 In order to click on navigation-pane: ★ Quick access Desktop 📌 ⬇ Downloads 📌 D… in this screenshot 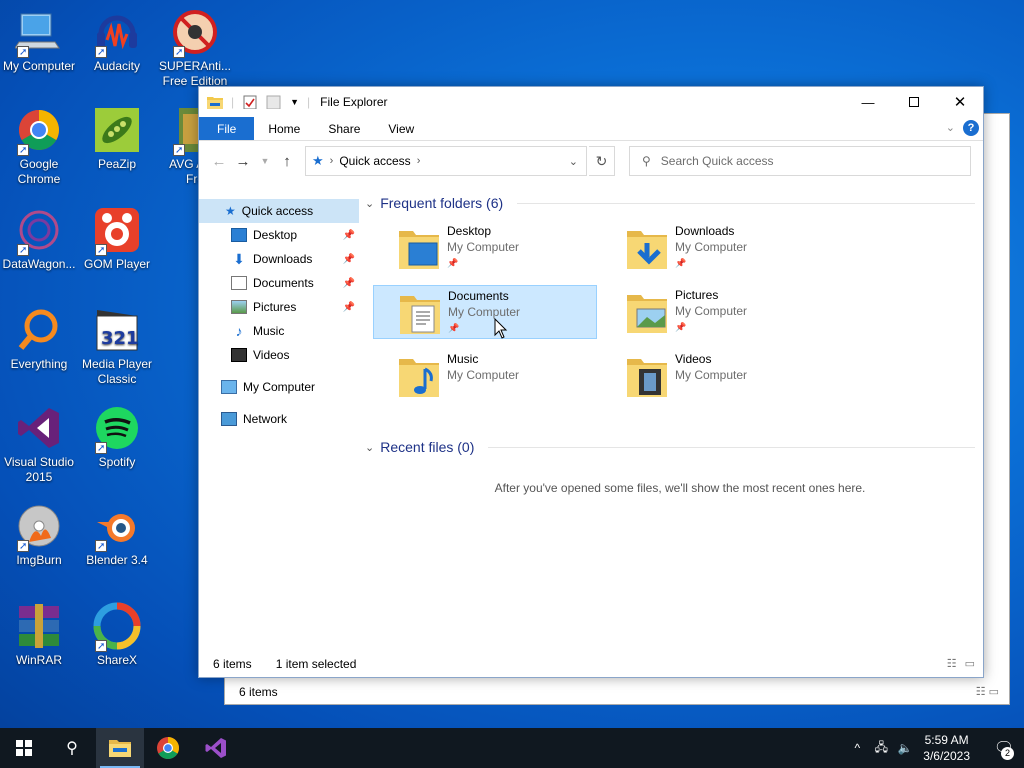, I will do `click(279, 315)`.